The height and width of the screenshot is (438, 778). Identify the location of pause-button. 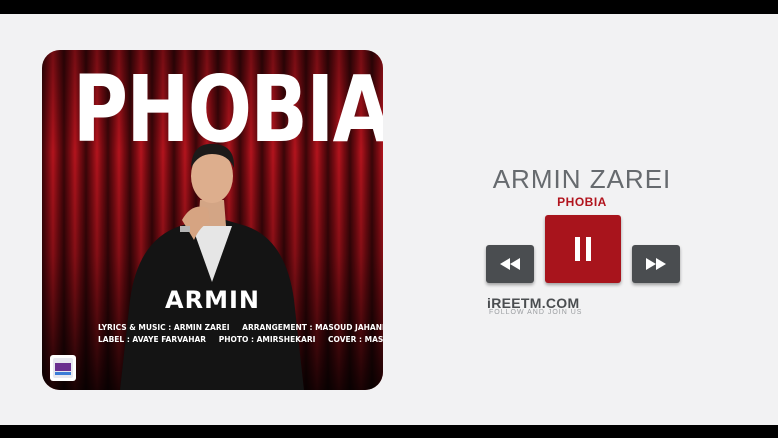
(583, 249).